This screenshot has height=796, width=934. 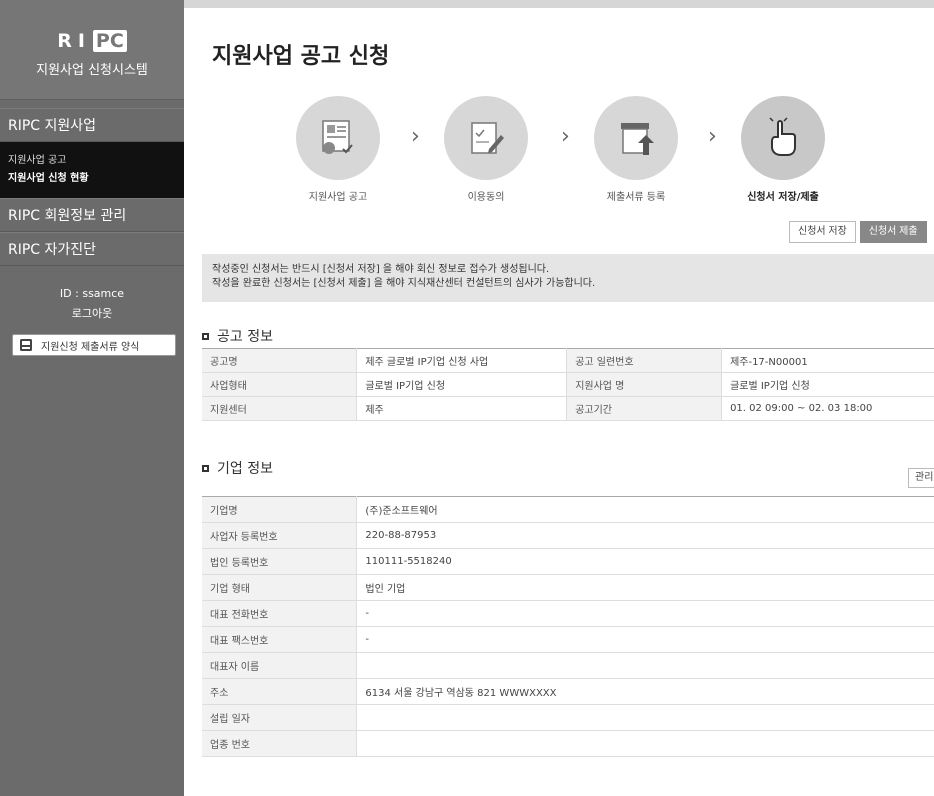 I want to click on step-announcement: 지원사업 공고, so click(x=338, y=149).